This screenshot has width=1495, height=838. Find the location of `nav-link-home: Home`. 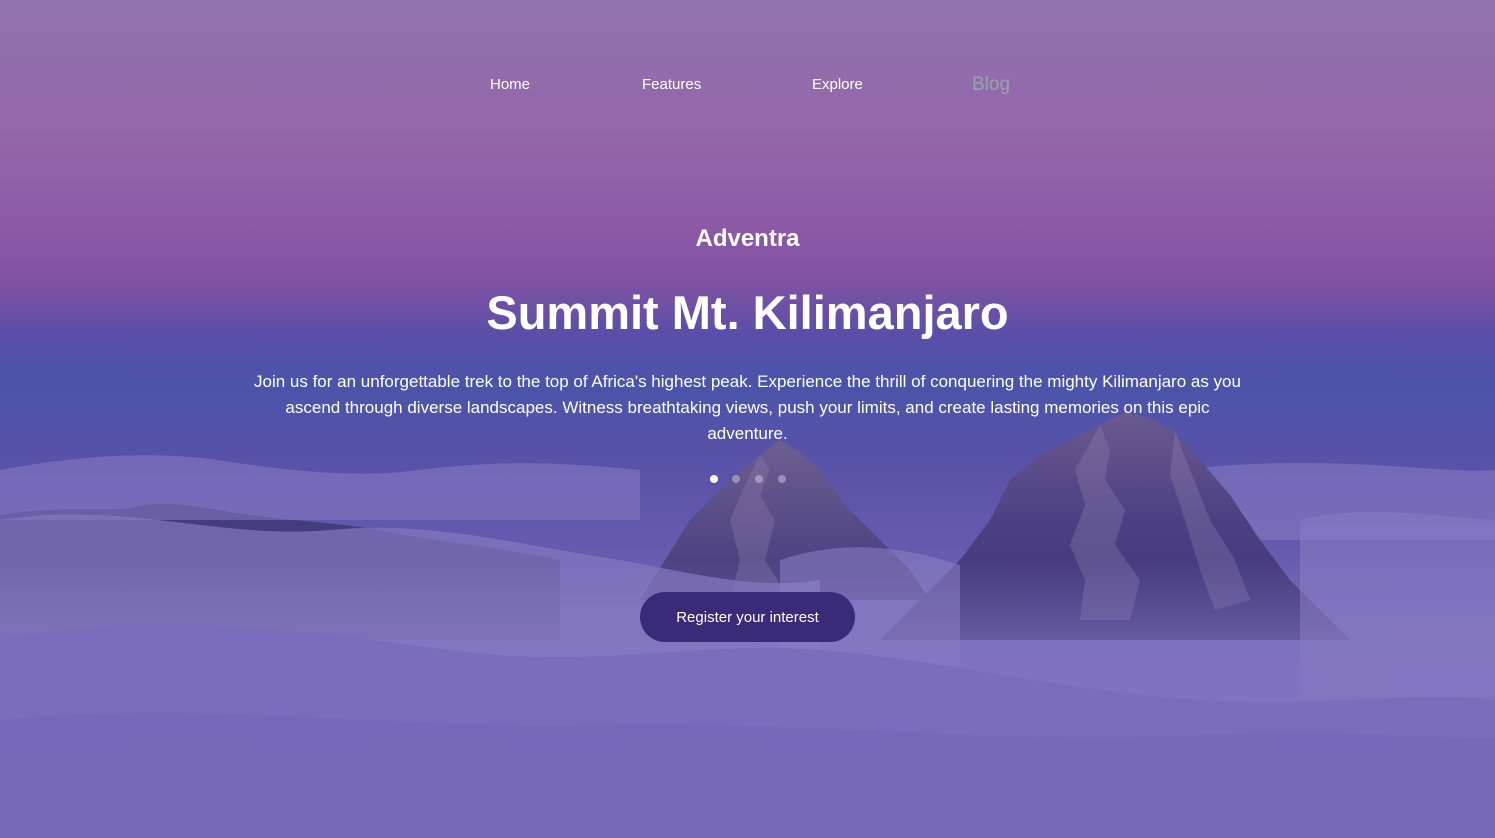

nav-link-home: Home is located at coordinates (510, 84).